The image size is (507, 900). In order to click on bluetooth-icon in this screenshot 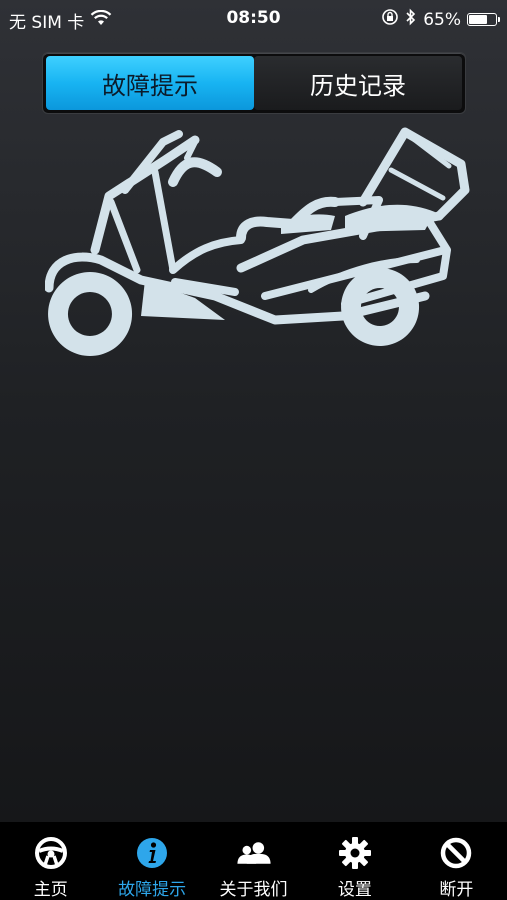, I will do `click(411, 19)`.